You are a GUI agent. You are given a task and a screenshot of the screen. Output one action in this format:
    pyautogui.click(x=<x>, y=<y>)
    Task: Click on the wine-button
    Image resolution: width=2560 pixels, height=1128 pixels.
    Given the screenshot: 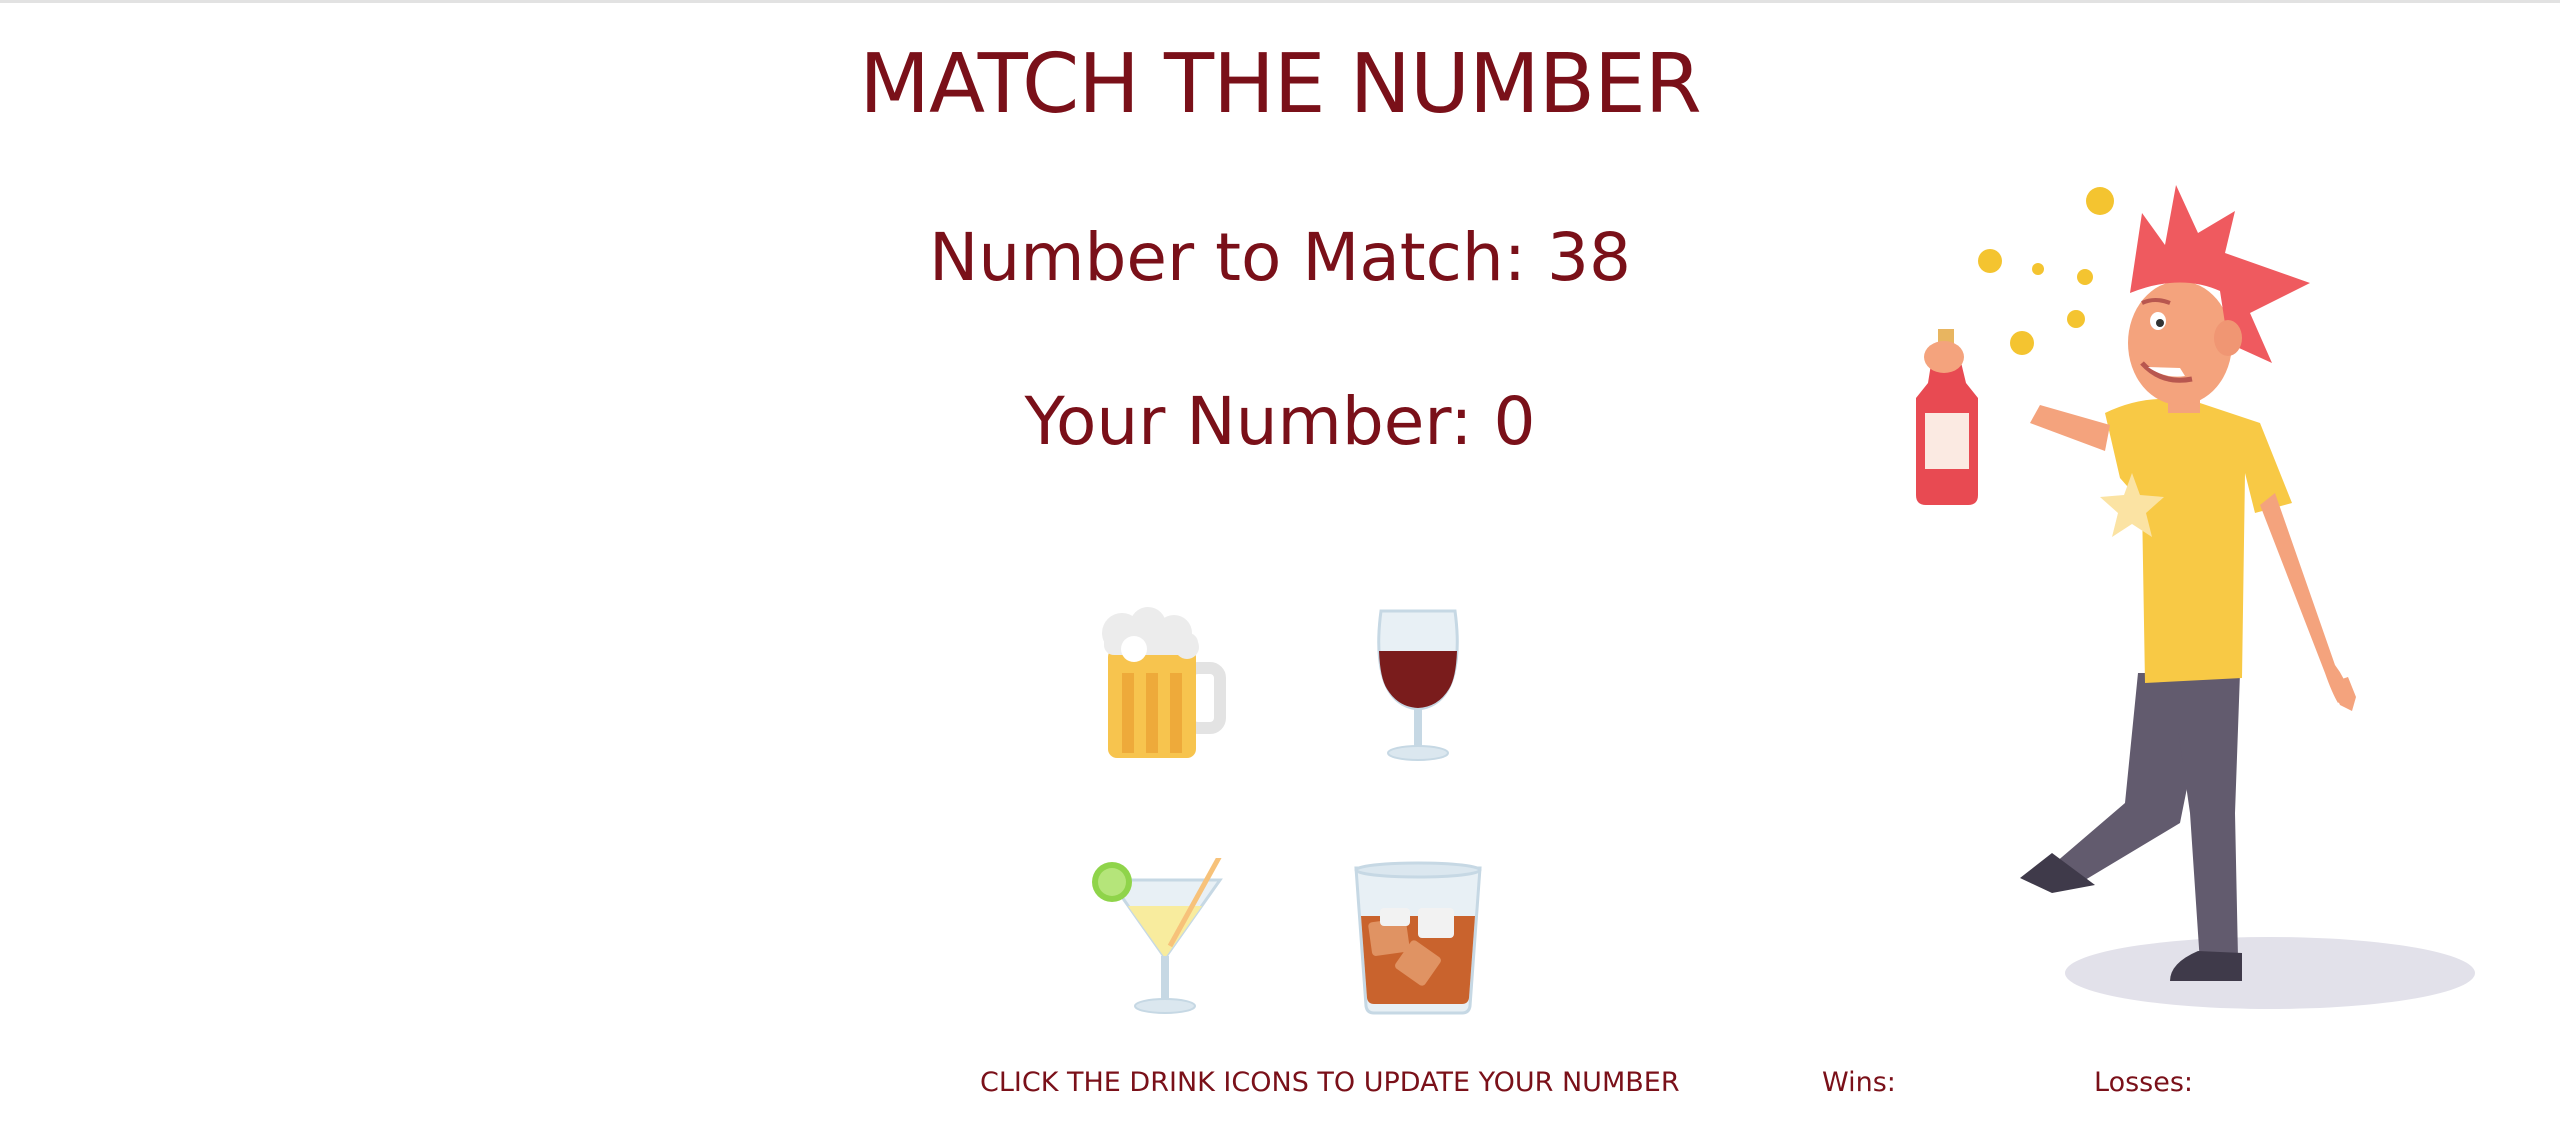 What is the action you would take?
    pyautogui.click(x=1418, y=683)
    